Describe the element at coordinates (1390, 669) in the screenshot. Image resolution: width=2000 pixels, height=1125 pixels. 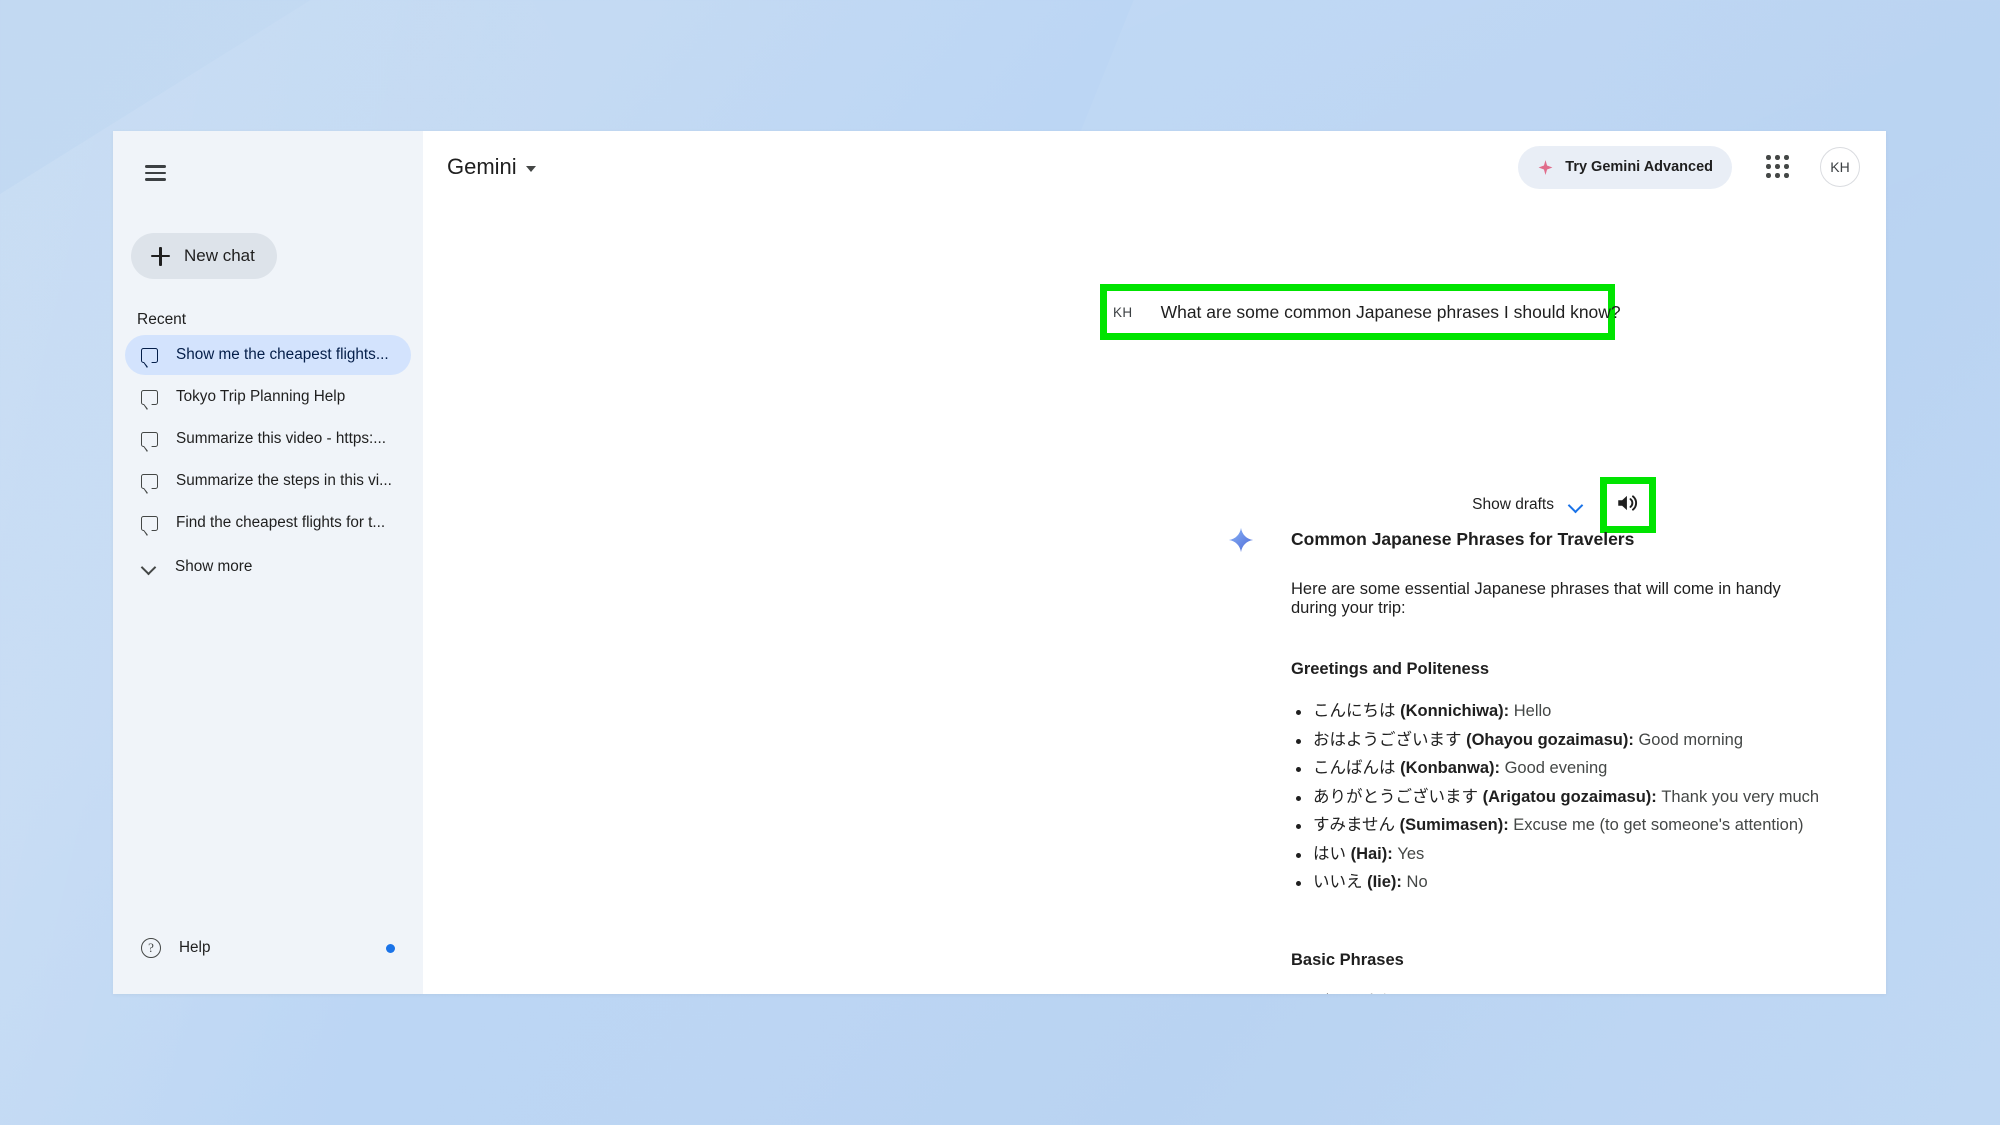
I see `section-heading-greetings: Greetings and Politeness` at that location.